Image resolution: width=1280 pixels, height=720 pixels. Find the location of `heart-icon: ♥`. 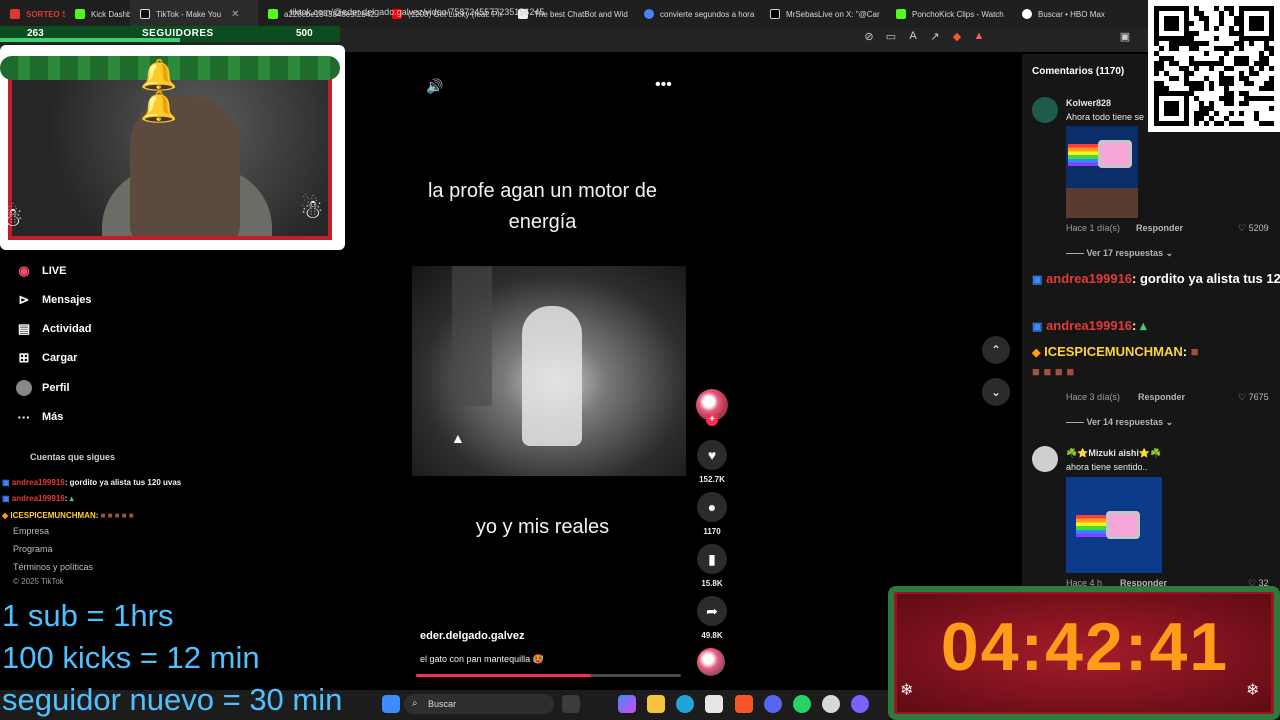

heart-icon: ♥ is located at coordinates (712, 455).